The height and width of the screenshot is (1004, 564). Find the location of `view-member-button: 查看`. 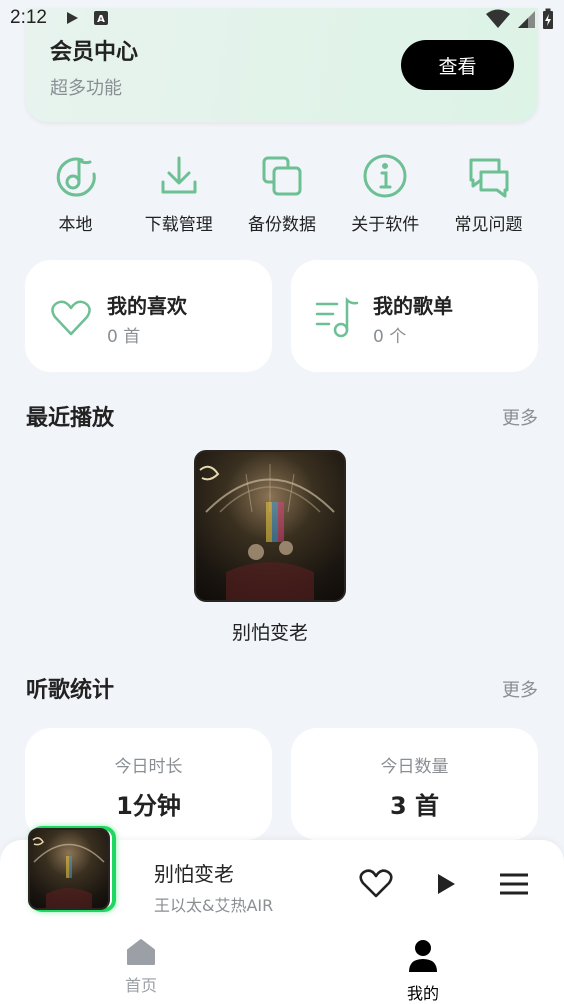

view-member-button: 查看 is located at coordinates (457, 65).